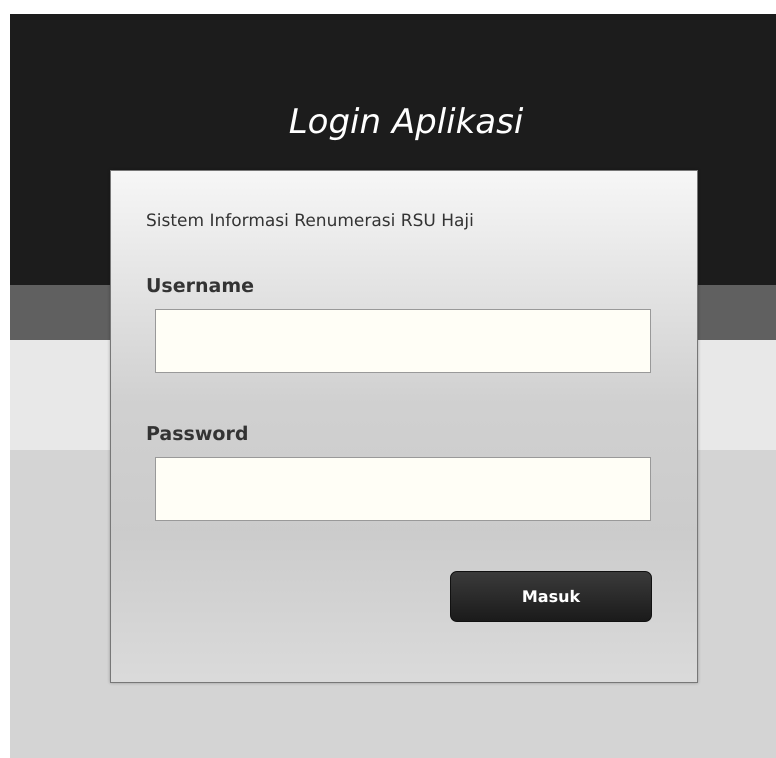  I want to click on app-subtitle: Sistem Informasi Renumerasi RSU Haji, so click(310, 221).